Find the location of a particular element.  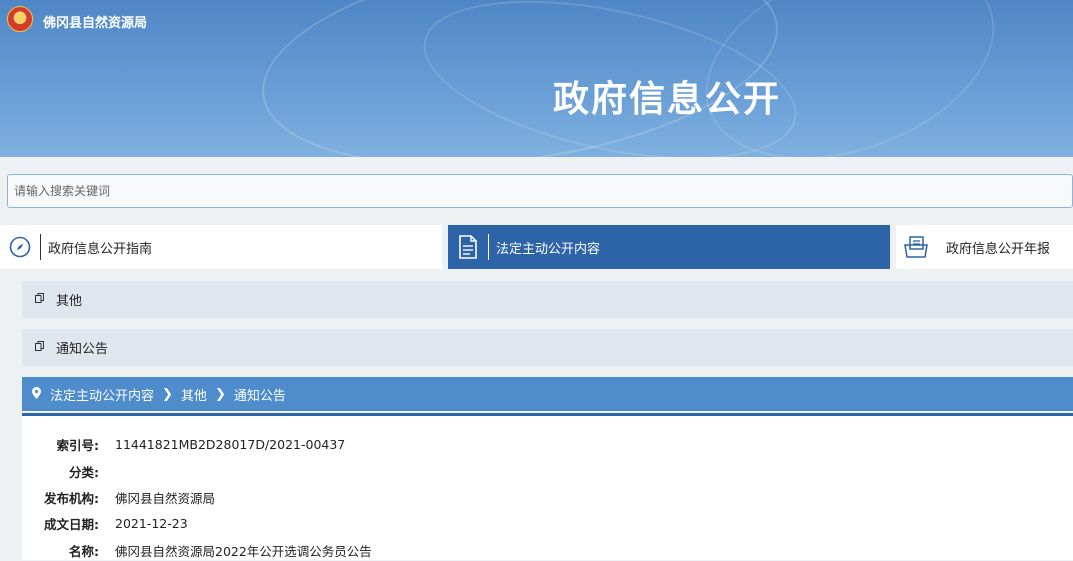

tab-label: 政府信息公开年报 is located at coordinates (998, 249).